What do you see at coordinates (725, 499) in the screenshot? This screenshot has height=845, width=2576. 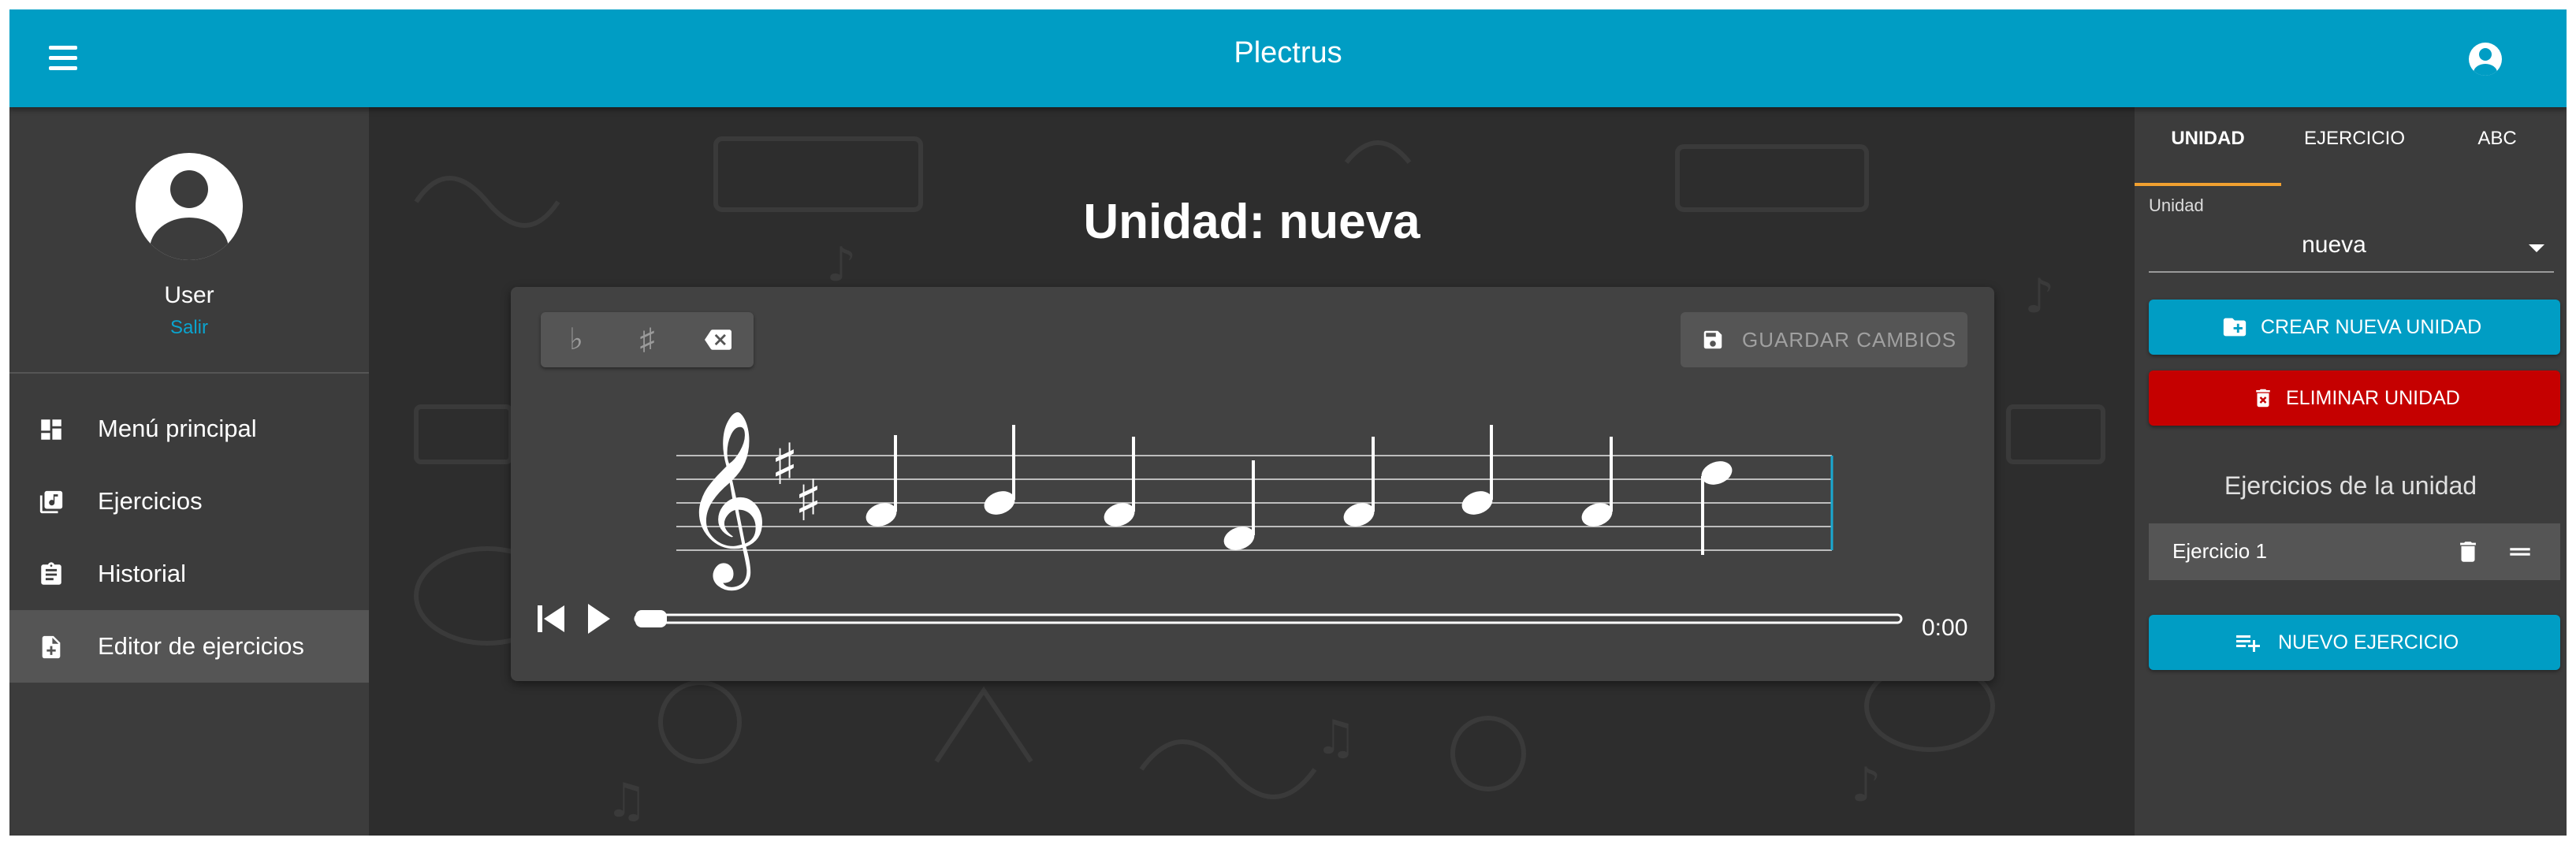 I see `treble-clef: 𝄞` at bounding box center [725, 499].